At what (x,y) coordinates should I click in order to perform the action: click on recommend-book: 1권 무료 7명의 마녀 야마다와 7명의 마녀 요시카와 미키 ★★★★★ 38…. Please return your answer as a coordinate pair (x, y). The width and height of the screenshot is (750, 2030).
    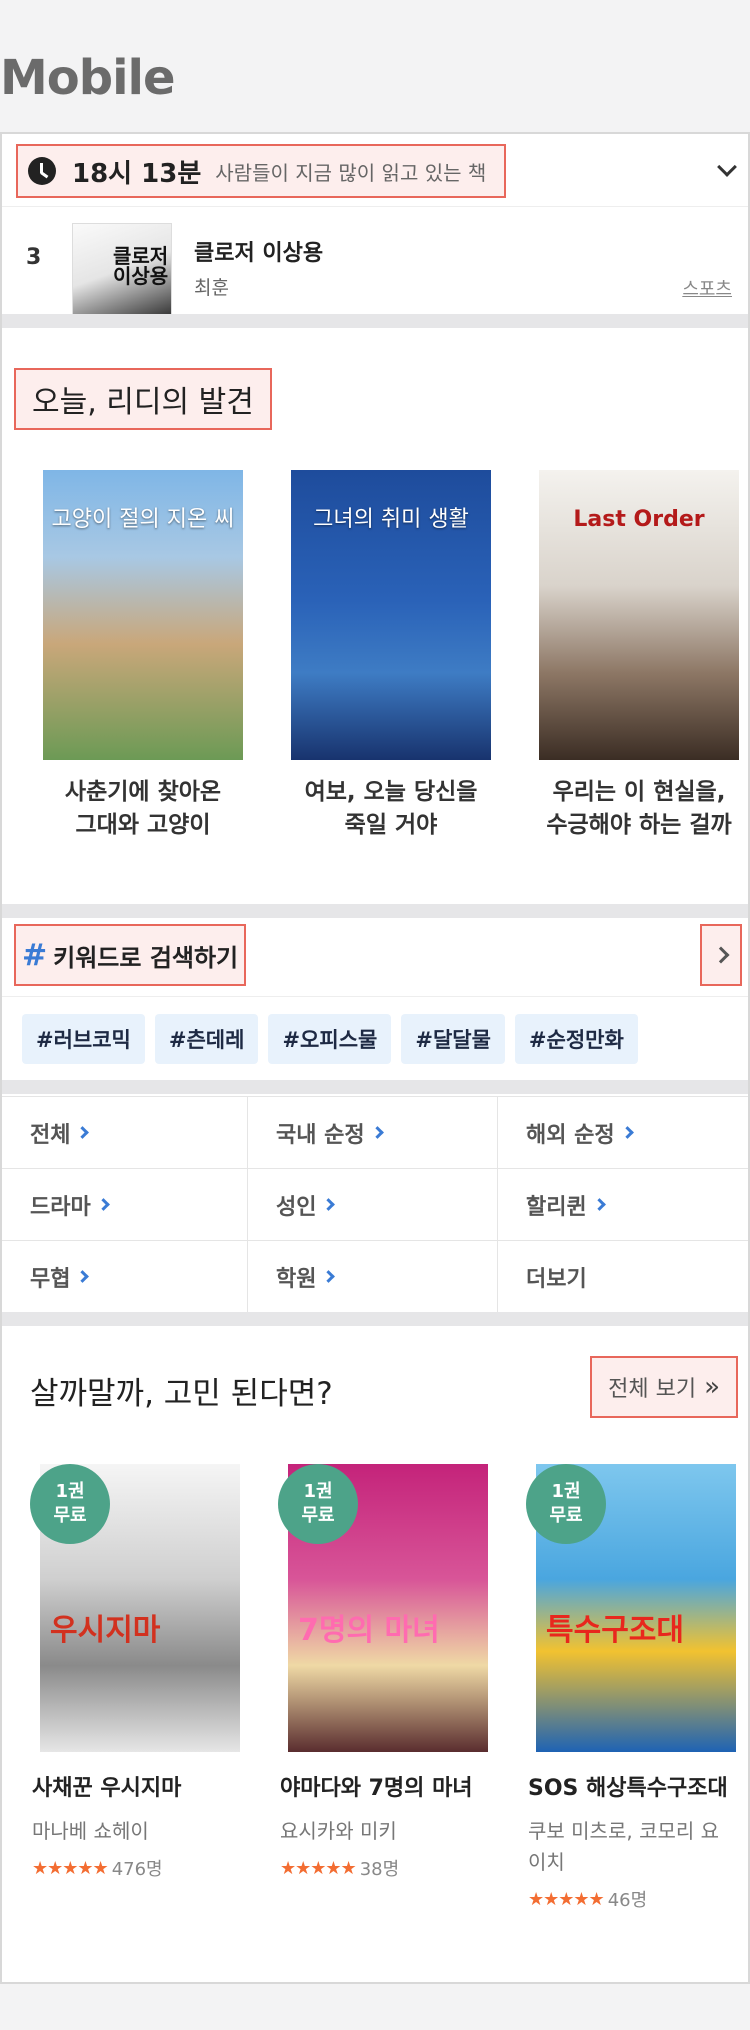
    Looking at the image, I should click on (383, 1672).